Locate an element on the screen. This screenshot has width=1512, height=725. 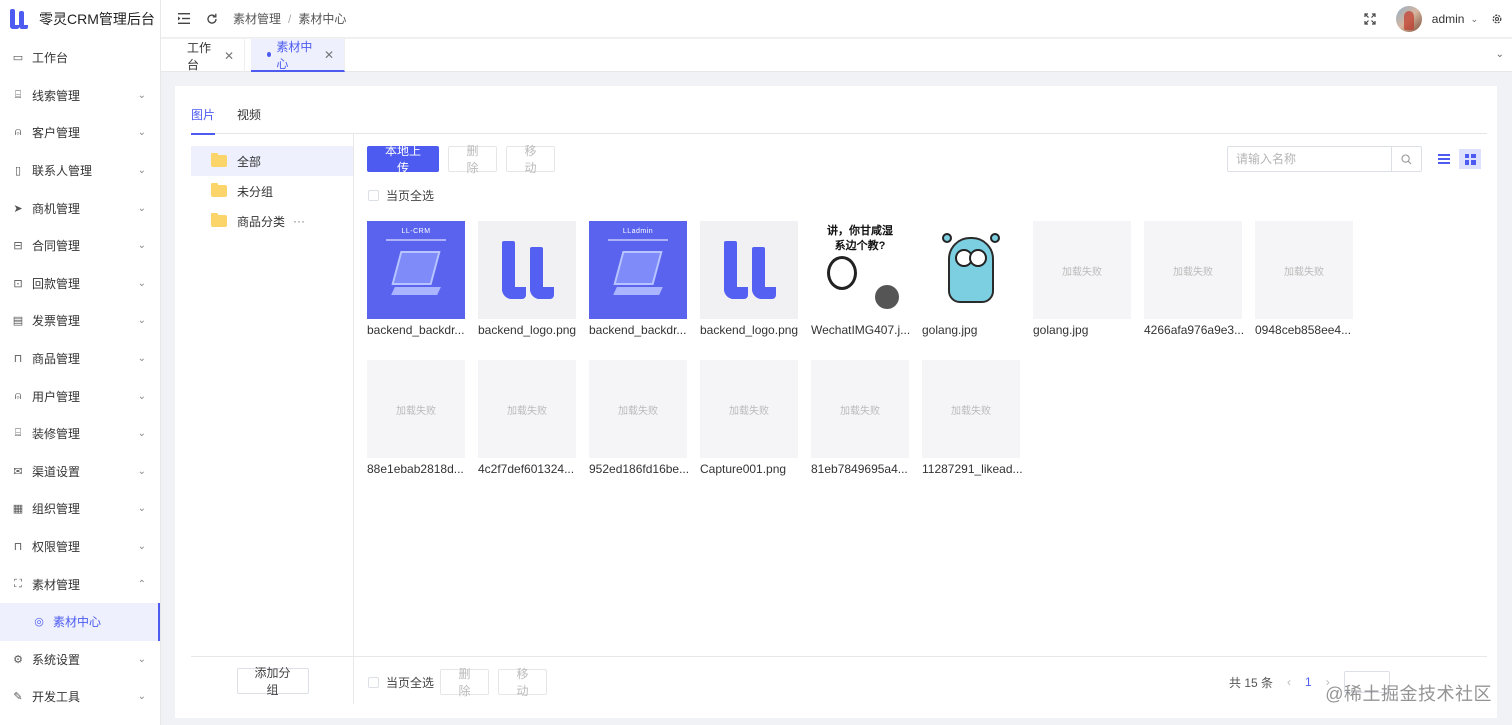
send-icon: ➤ is located at coordinates (18, 208).